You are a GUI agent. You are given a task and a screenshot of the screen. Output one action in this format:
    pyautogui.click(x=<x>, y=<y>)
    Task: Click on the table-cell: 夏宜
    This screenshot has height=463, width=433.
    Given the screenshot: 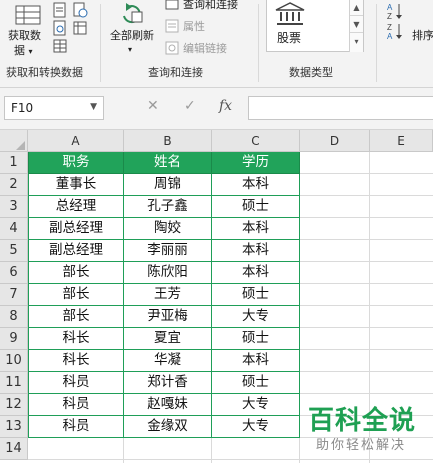 What is the action you would take?
    pyautogui.click(x=168, y=339)
    